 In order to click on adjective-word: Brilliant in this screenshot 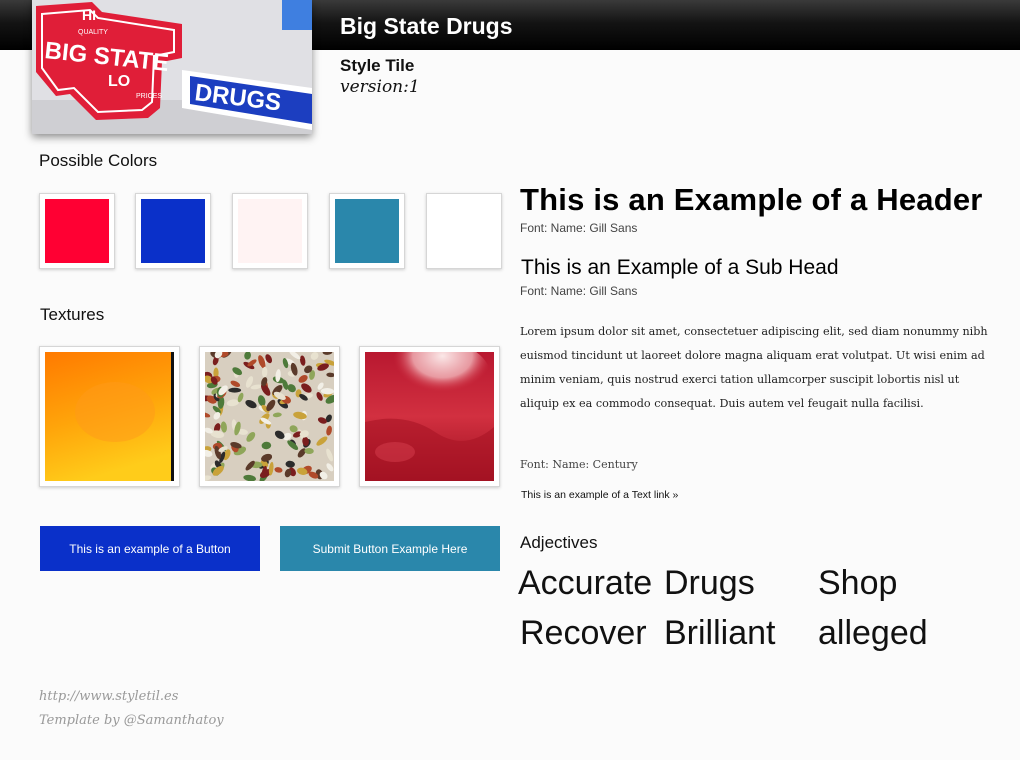, I will do `click(720, 633)`.